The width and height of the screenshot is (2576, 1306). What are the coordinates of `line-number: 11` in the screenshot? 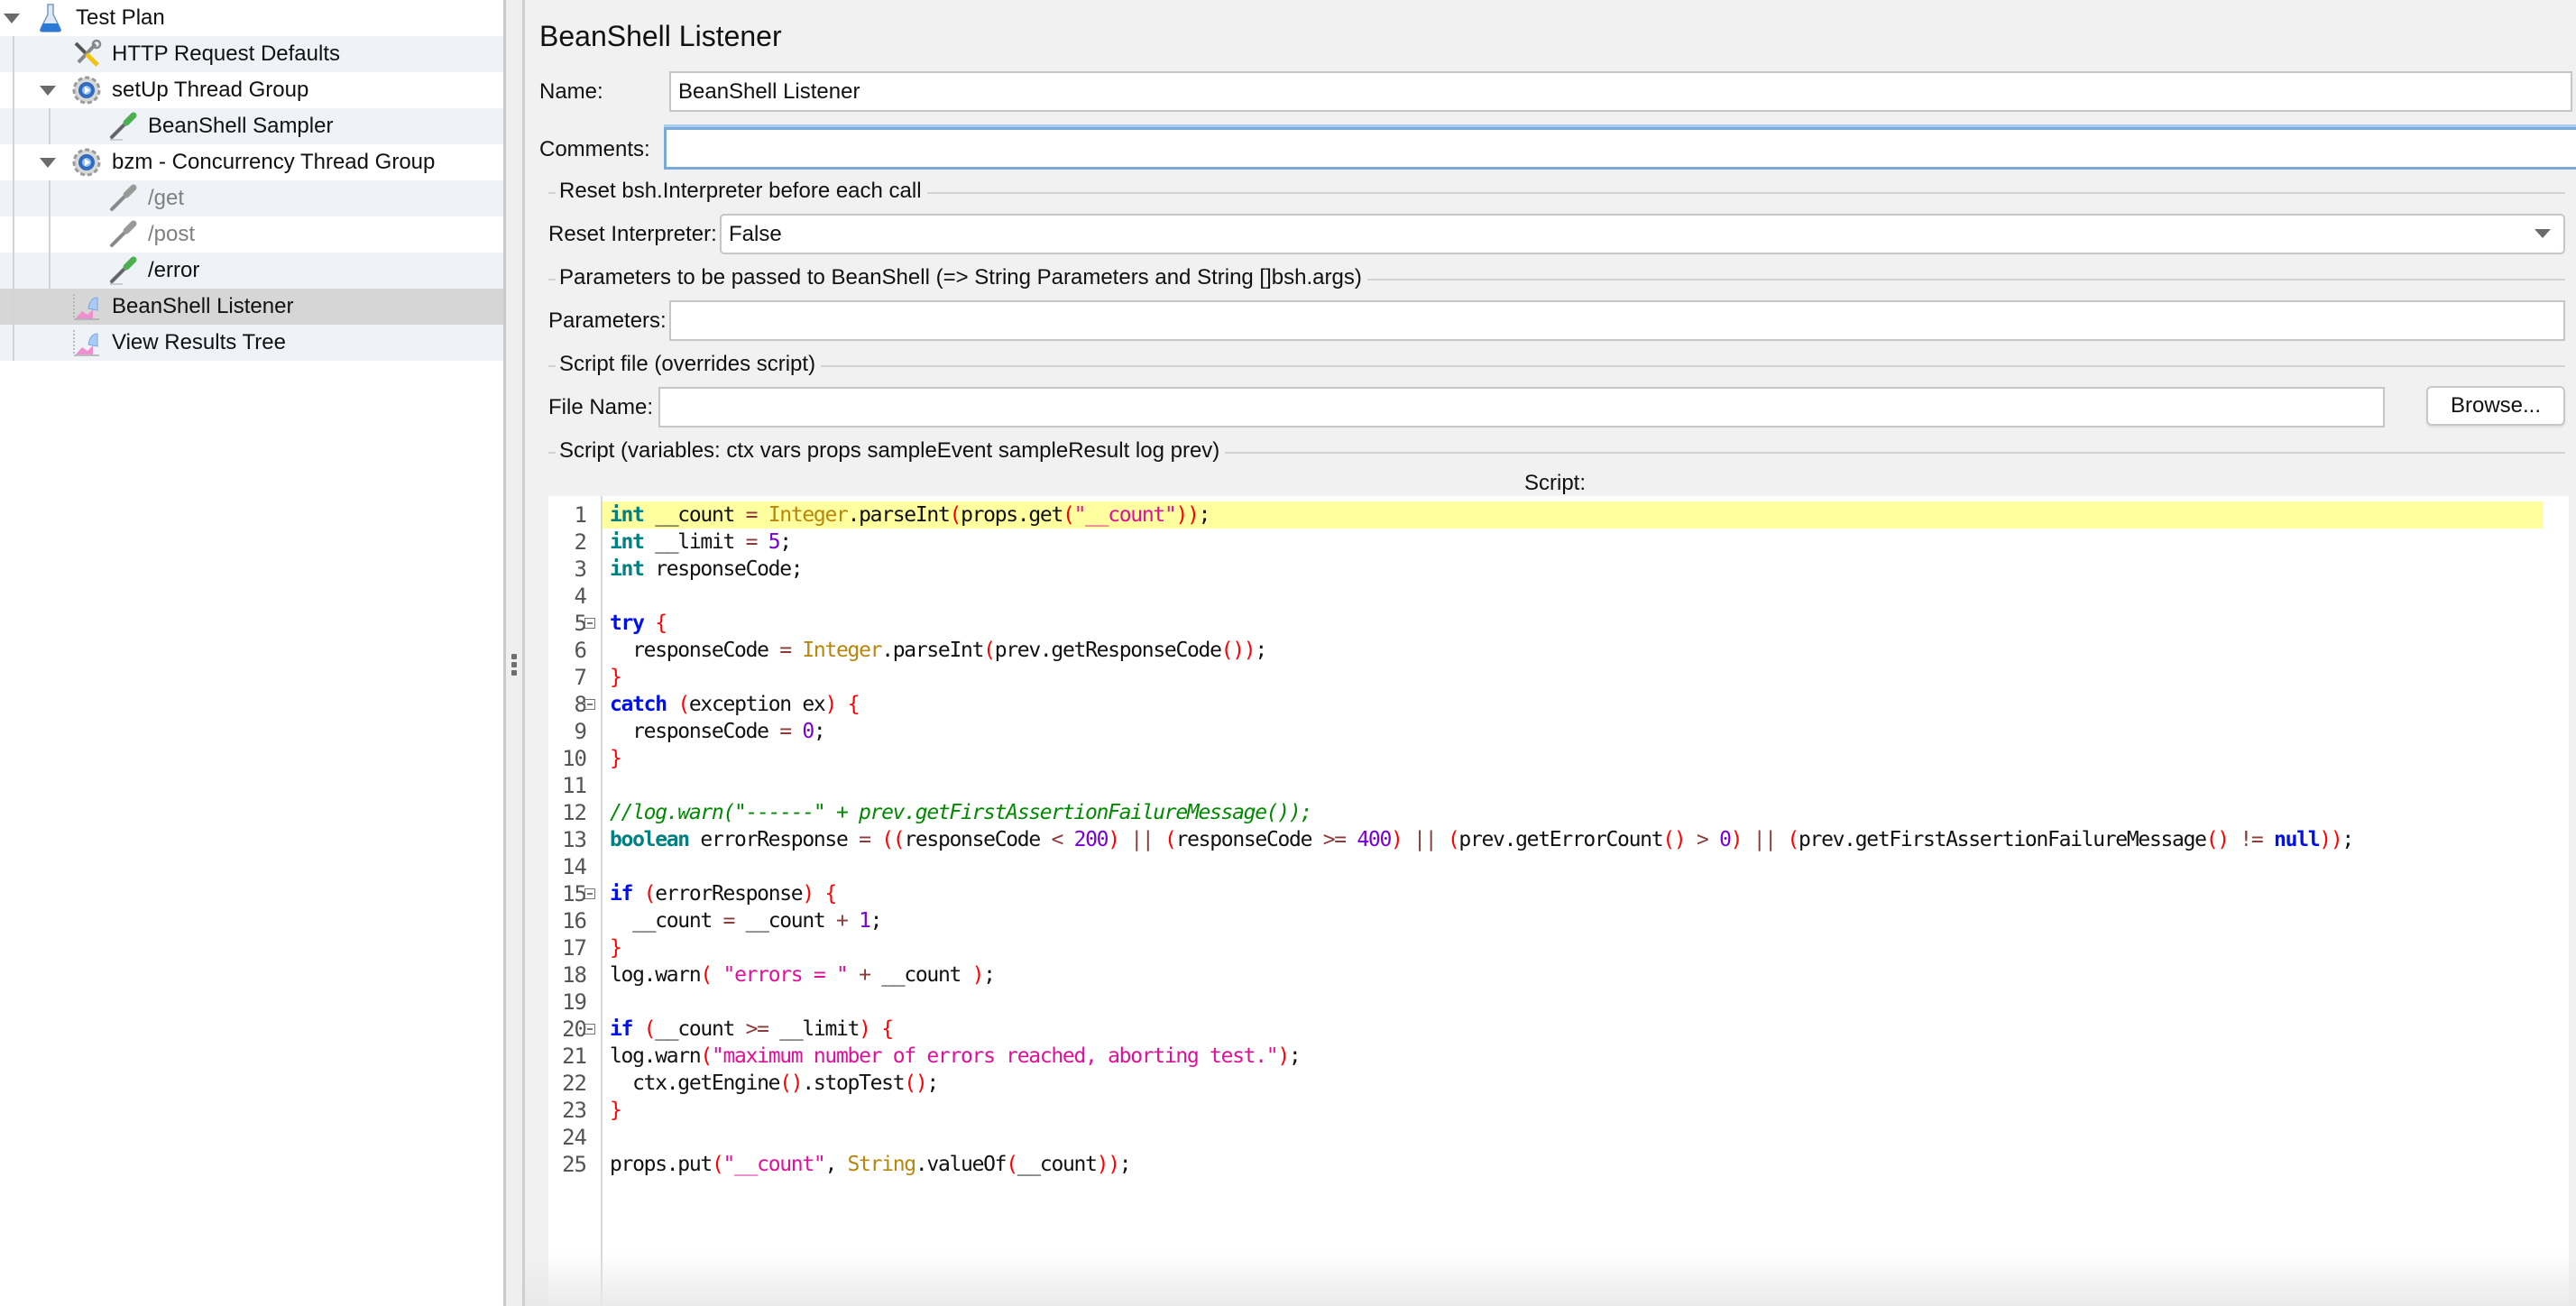 It's located at (575, 785).